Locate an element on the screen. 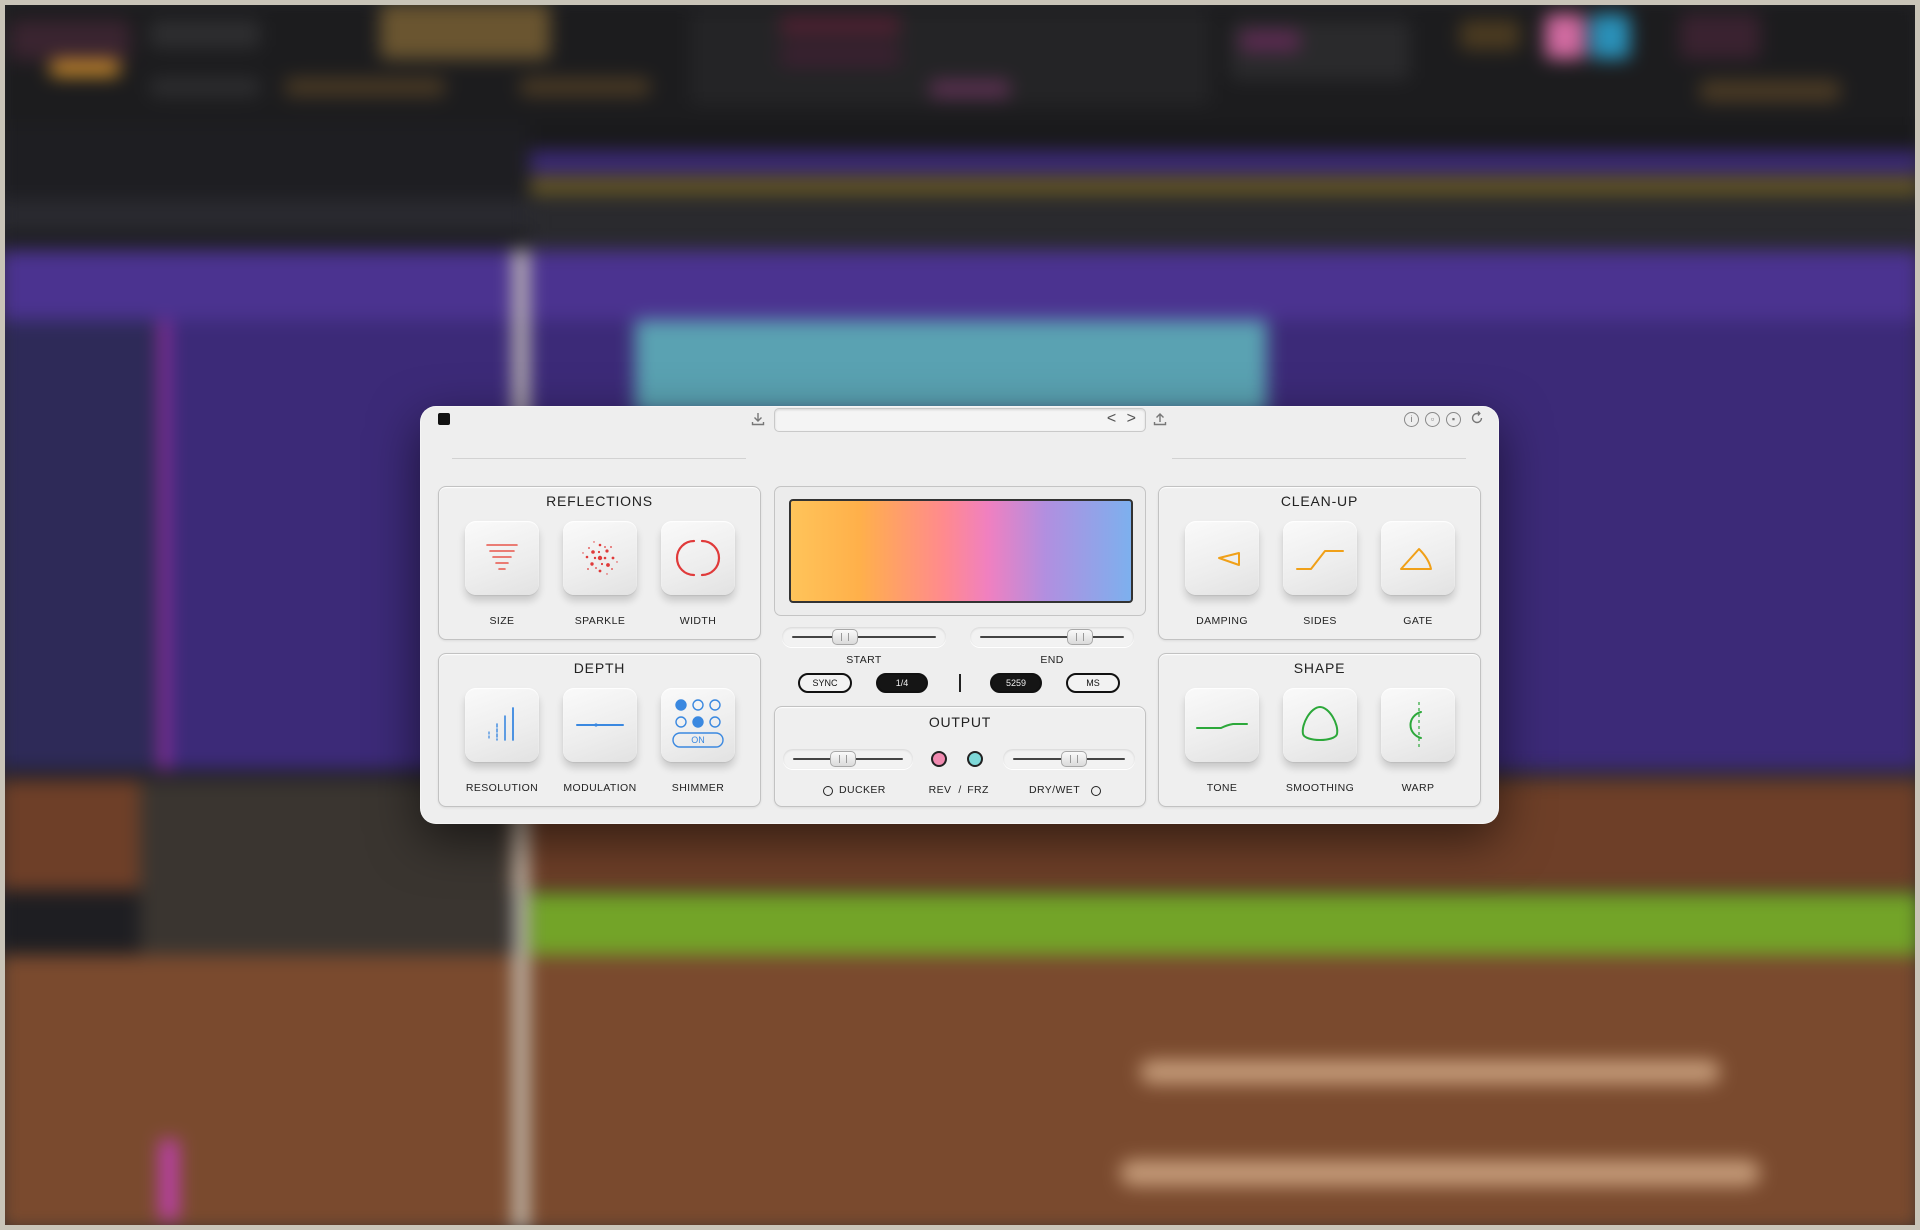 The height and width of the screenshot is (1230, 1920). shimmer-label: SHIMMER is located at coordinates (698, 788).